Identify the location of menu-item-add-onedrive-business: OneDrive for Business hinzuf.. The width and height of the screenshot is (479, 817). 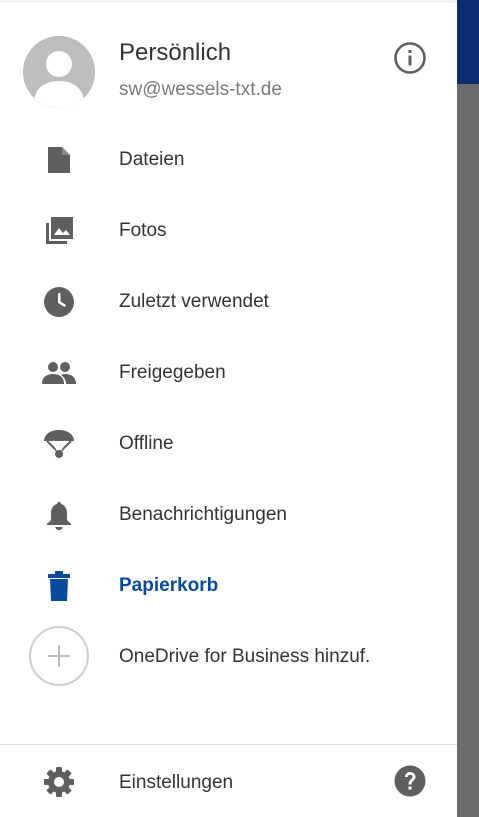
(228, 656).